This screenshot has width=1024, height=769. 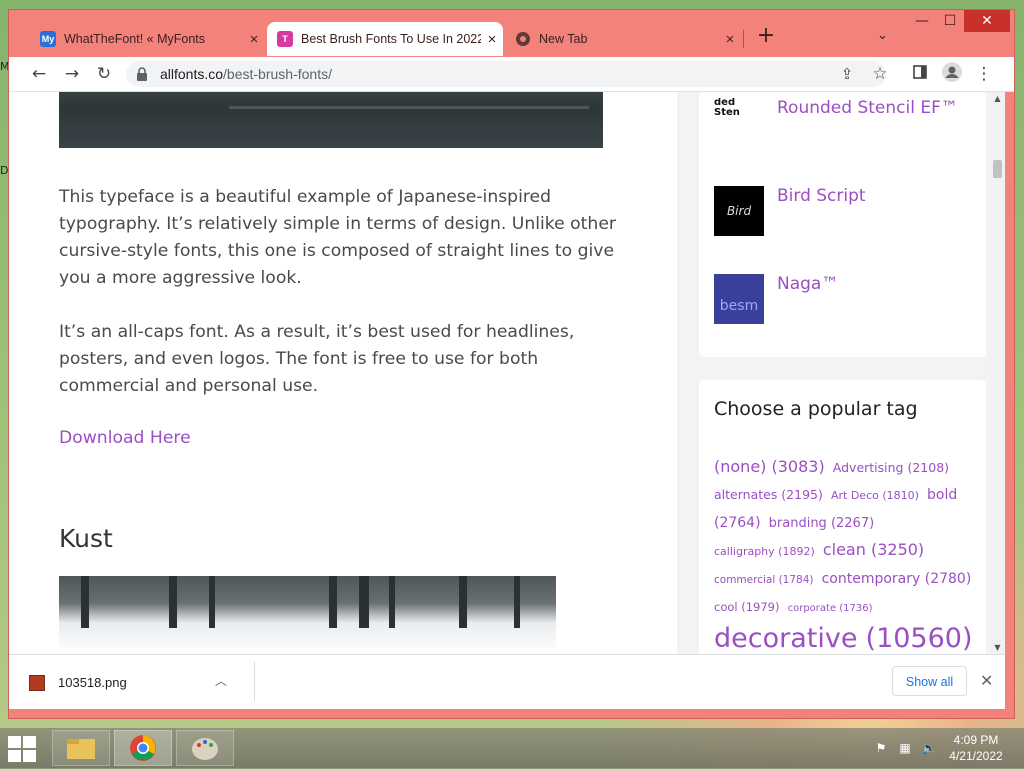 What do you see at coordinates (331, 120) in the screenshot?
I see `article-image-dark` at bounding box center [331, 120].